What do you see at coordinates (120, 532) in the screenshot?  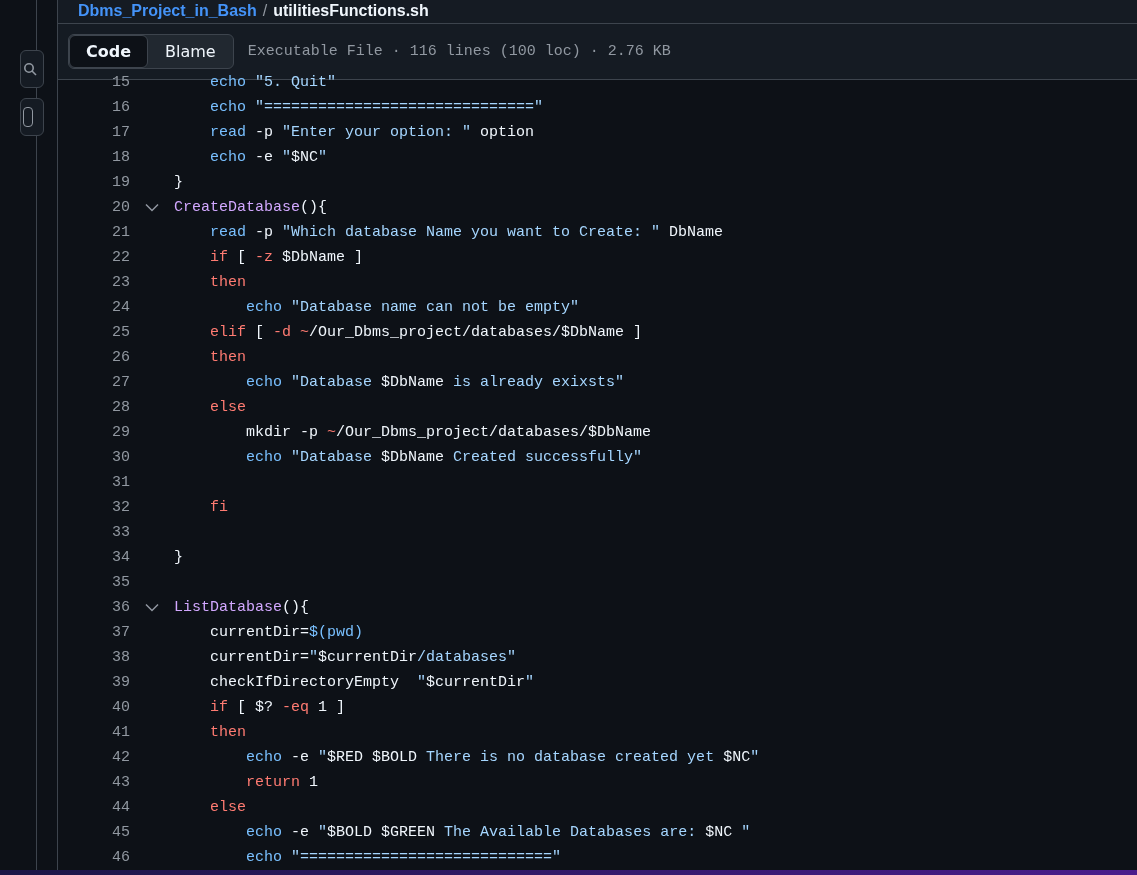 I see `line-number: 33` at bounding box center [120, 532].